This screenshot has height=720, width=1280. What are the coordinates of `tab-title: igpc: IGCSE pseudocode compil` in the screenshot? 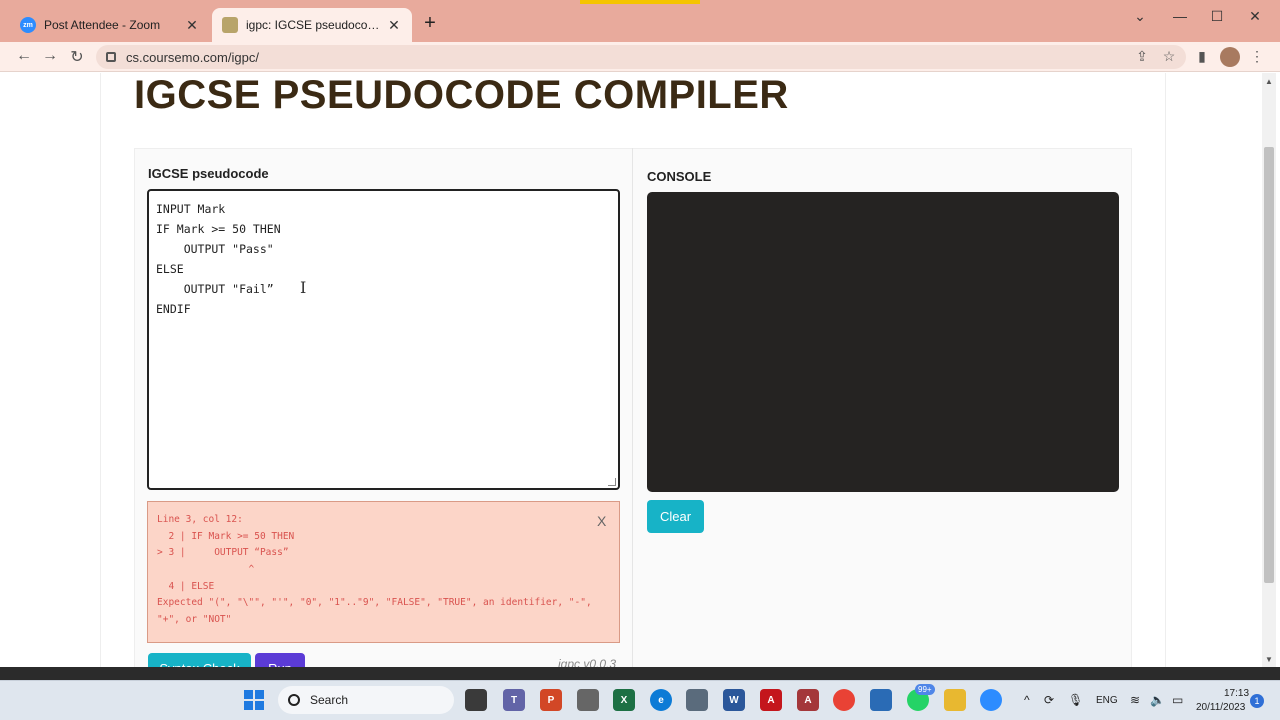 It's located at (316, 25).